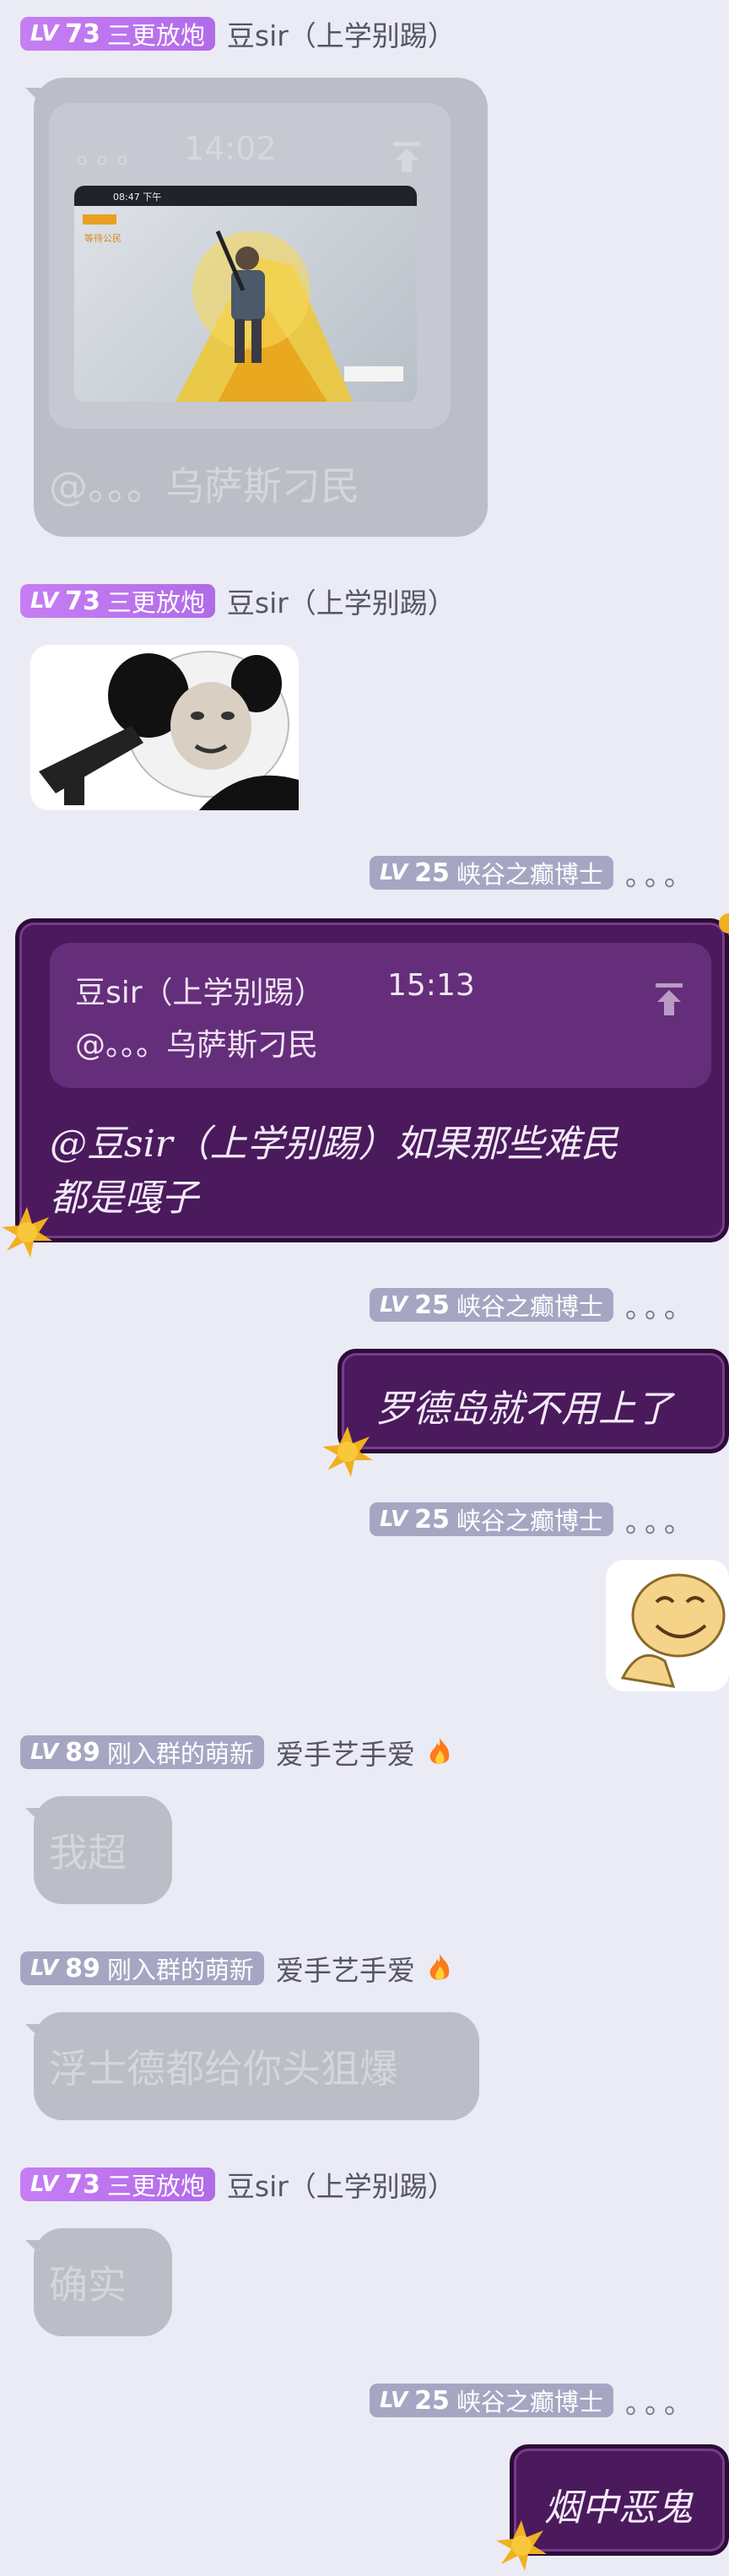  Describe the element at coordinates (88, 2285) in the screenshot. I see `message-text: 确实` at that location.